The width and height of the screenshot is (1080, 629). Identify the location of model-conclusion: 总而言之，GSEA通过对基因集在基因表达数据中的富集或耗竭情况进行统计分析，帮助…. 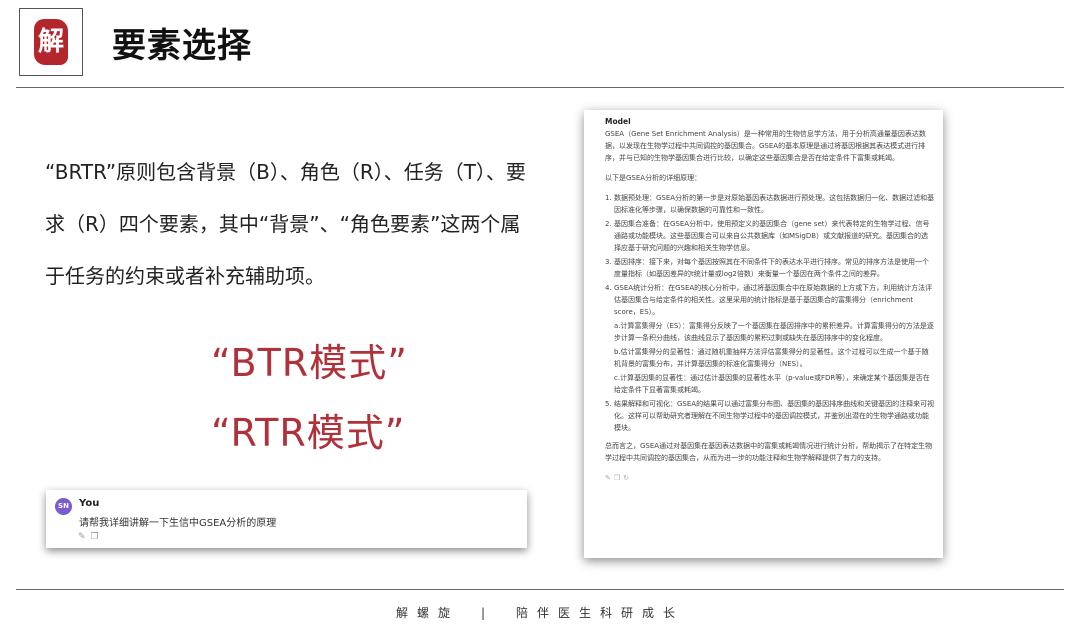
(769, 452).